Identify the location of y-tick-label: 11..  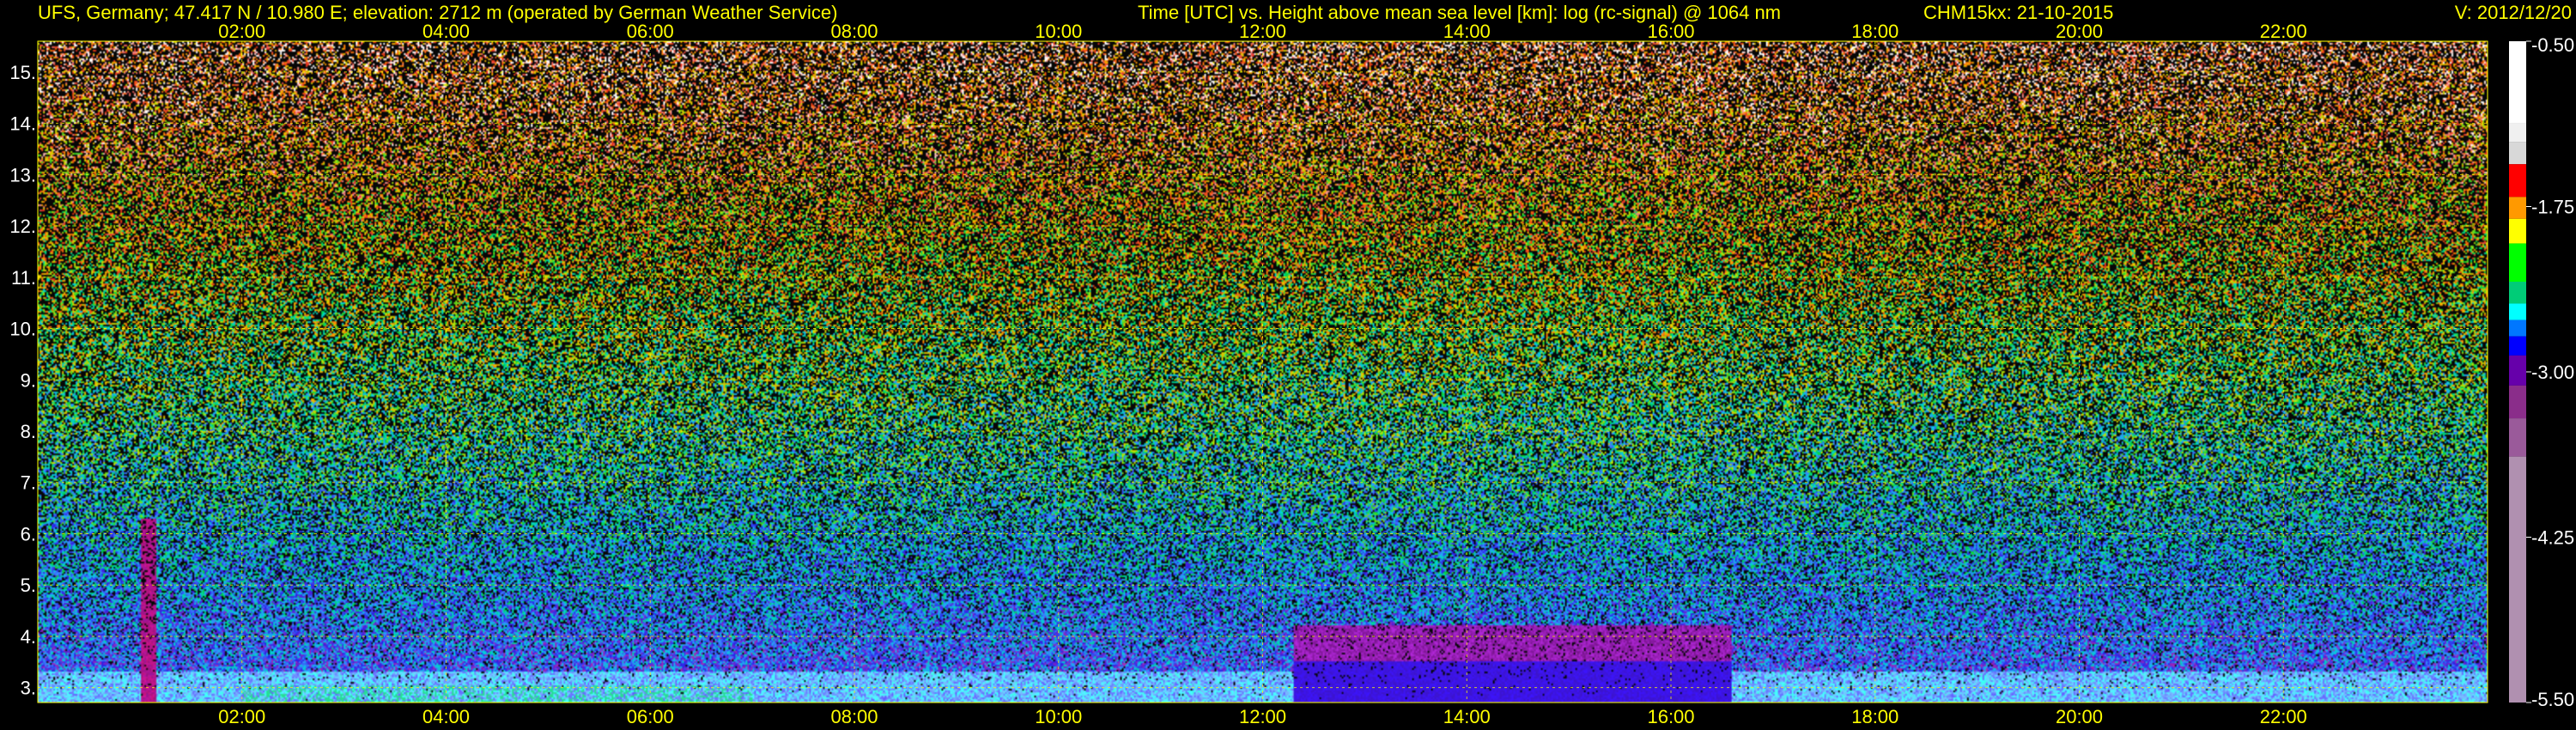
(23, 278).